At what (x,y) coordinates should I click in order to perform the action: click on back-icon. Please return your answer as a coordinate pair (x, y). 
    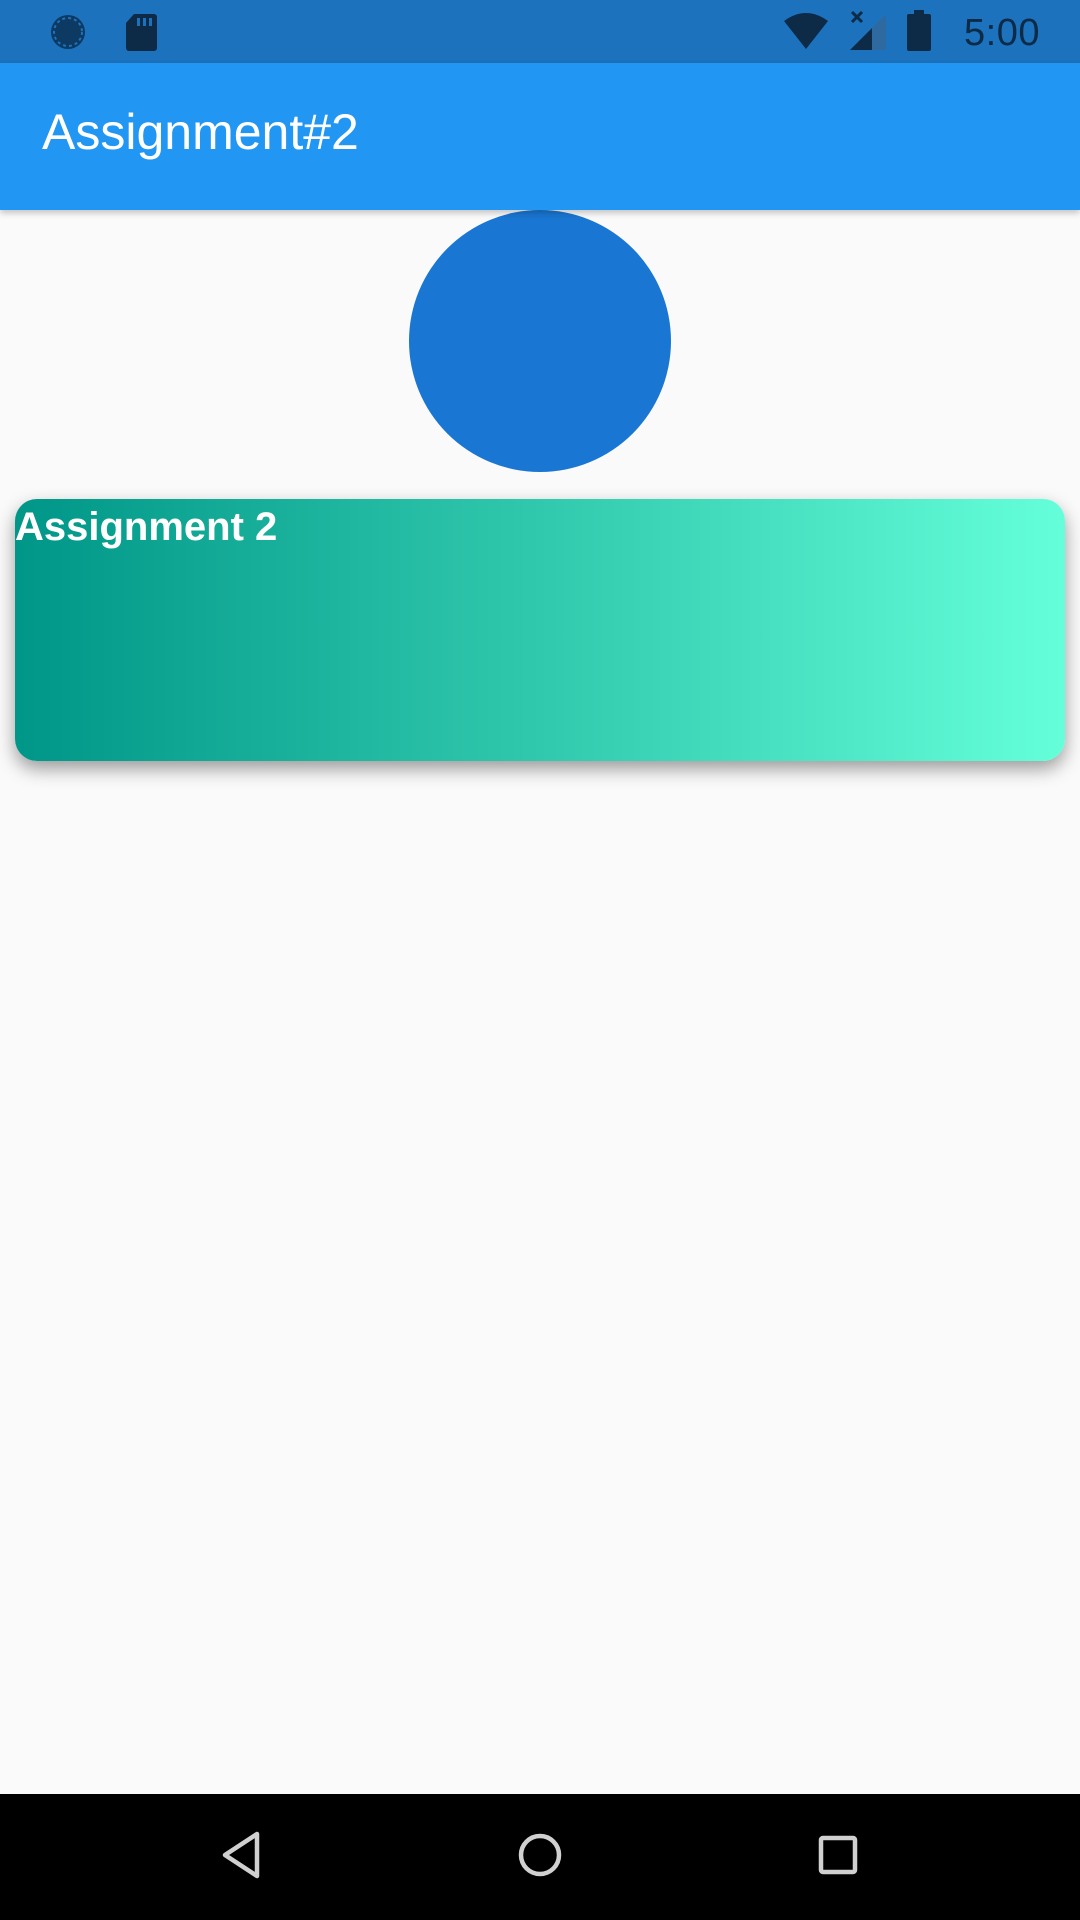
    Looking at the image, I should click on (241, 1857).